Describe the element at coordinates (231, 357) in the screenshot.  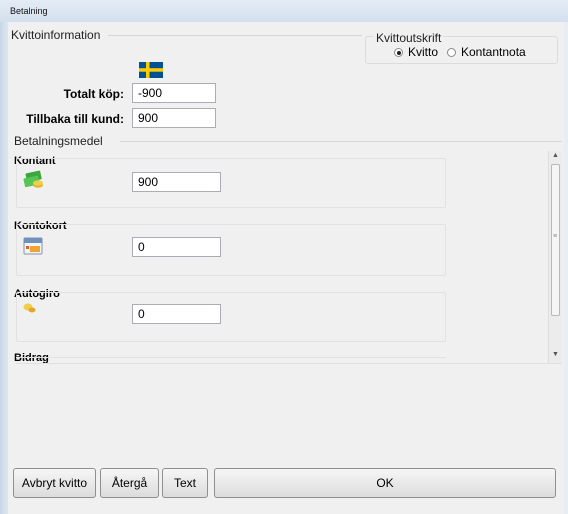
I see `grant-method-panel` at that location.